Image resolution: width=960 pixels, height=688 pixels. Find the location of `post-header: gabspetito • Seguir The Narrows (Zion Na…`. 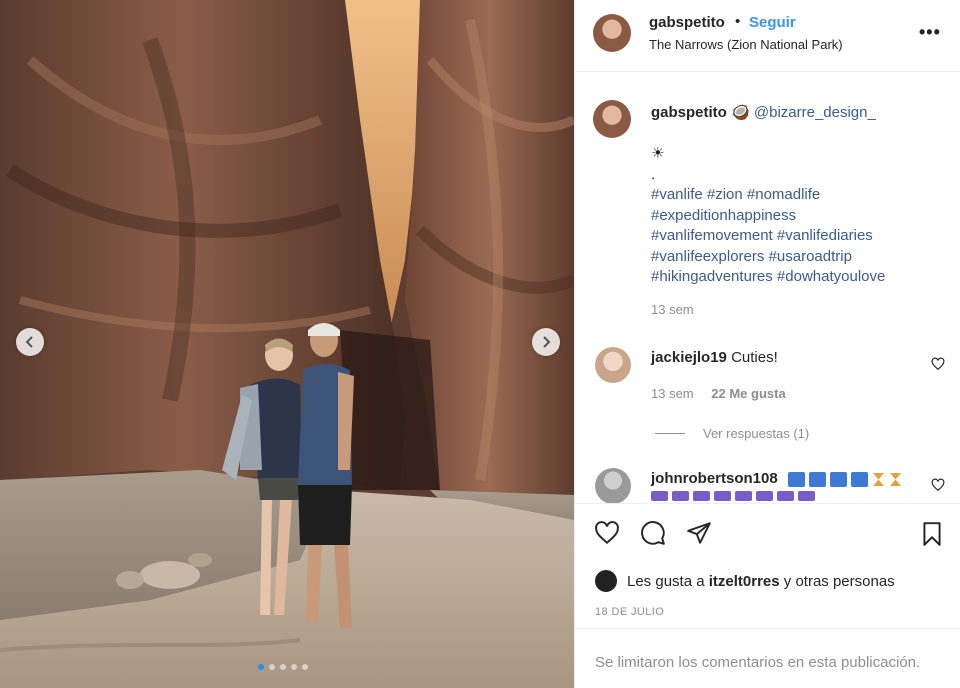

post-header: gabspetito • Seguir The Narrows (Zion Na… is located at coordinates (767, 36).